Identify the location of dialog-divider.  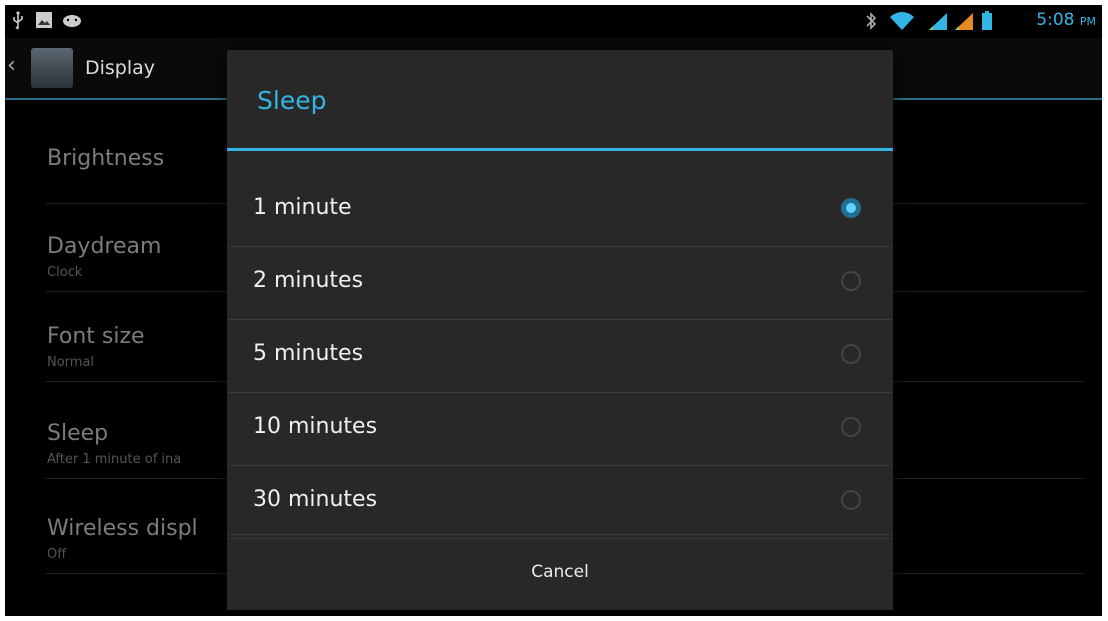
(560, 149).